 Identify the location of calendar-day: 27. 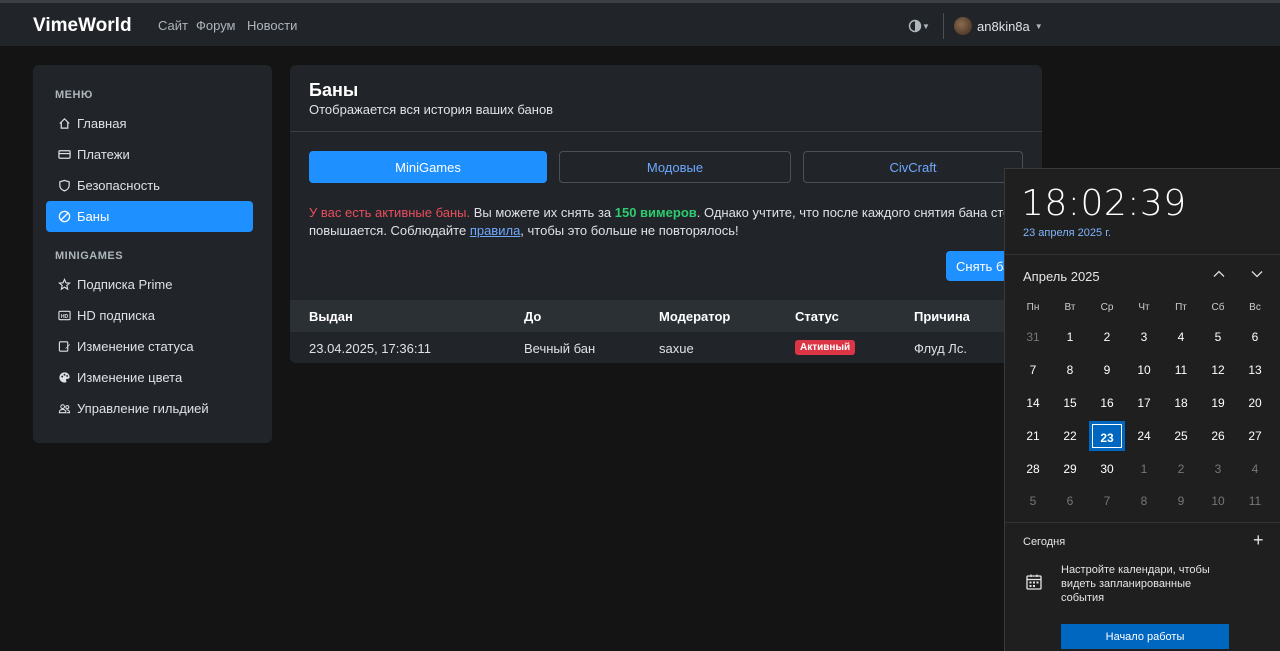
(1255, 436).